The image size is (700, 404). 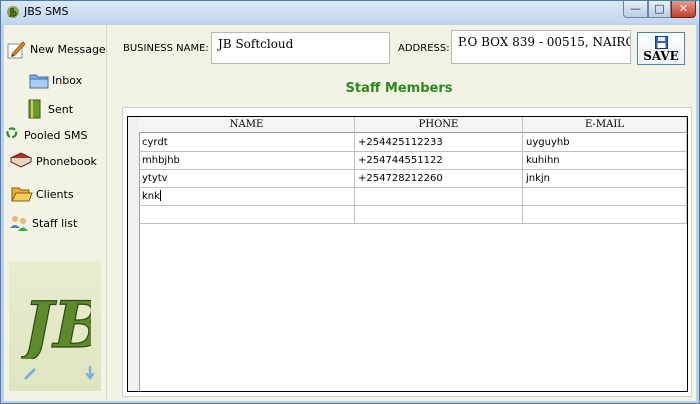 What do you see at coordinates (55, 194) in the screenshot?
I see `sidebar-item-label: Clients` at bounding box center [55, 194].